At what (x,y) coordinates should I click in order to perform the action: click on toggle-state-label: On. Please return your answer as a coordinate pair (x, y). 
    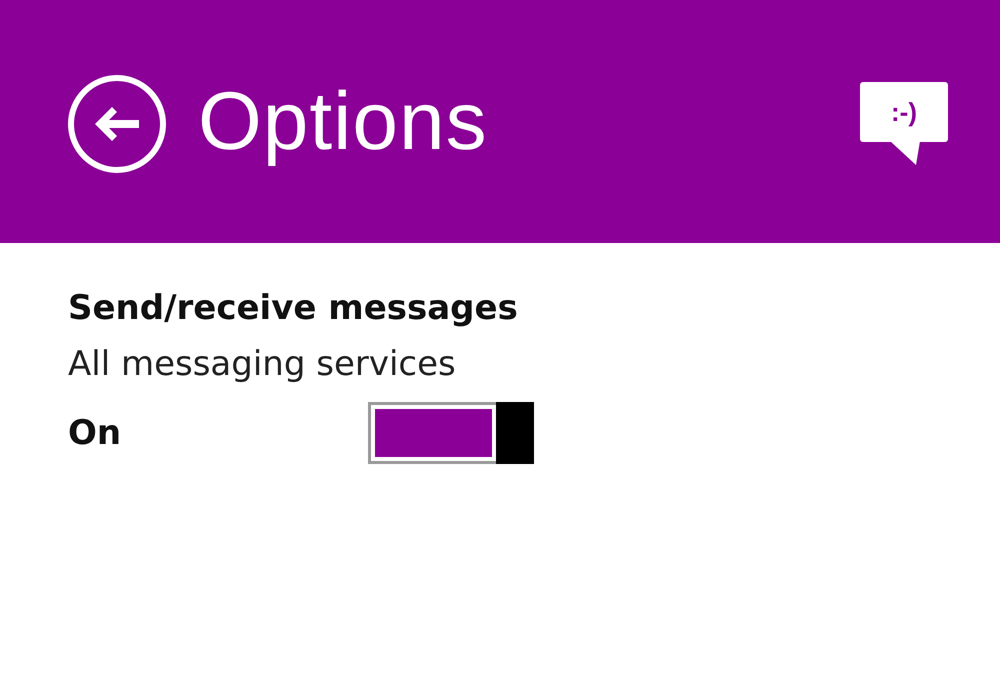
    Looking at the image, I should click on (95, 433).